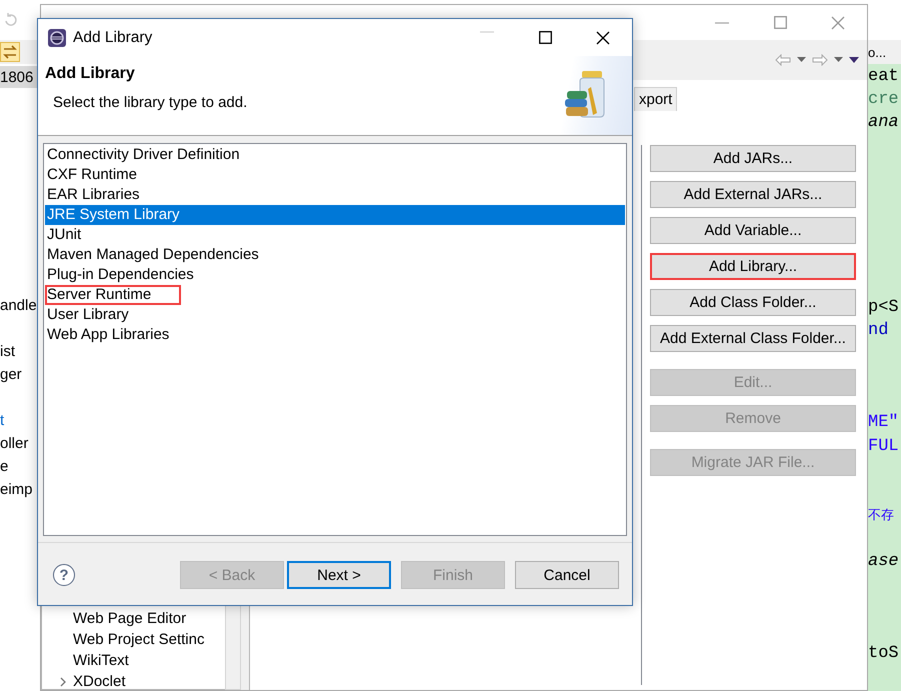 The image size is (901, 691). I want to click on list-item: JUnit, so click(335, 235).